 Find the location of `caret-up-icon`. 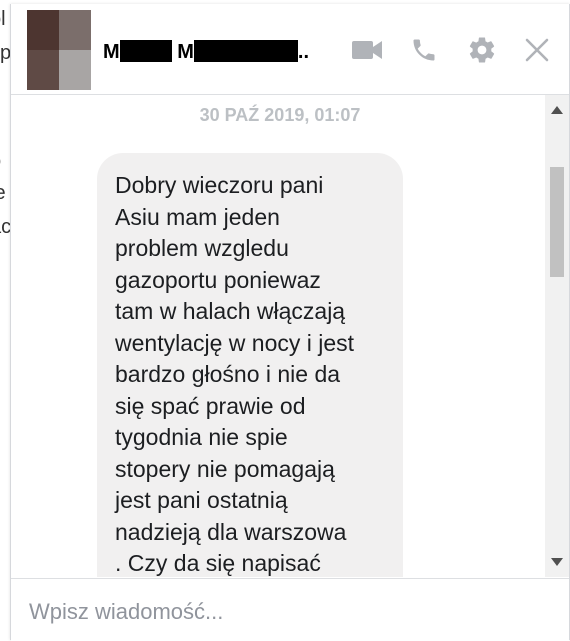

caret-up-icon is located at coordinates (557, 110).